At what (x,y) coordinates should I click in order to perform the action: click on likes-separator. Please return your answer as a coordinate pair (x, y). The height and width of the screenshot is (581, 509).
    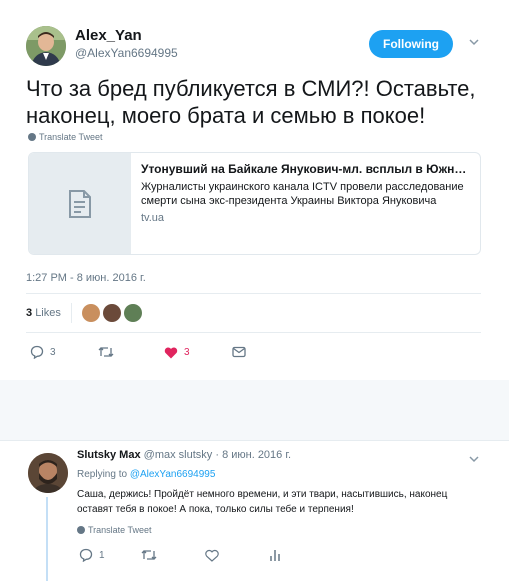
    Looking at the image, I should click on (71, 313).